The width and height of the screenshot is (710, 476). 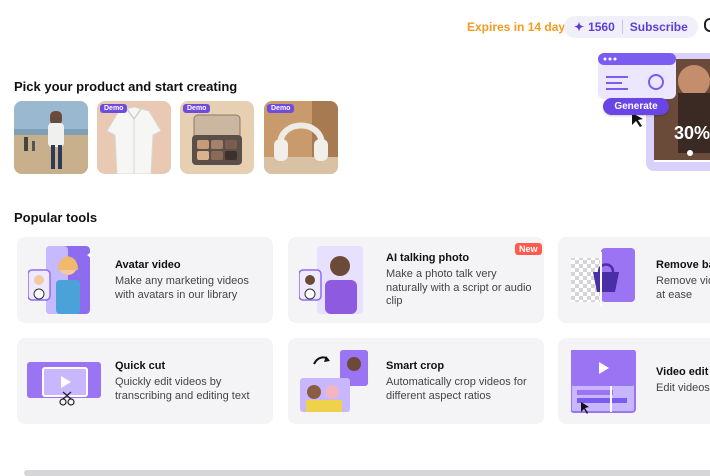 I want to click on products-section-title: Pick your product and start creating, so click(x=126, y=86).